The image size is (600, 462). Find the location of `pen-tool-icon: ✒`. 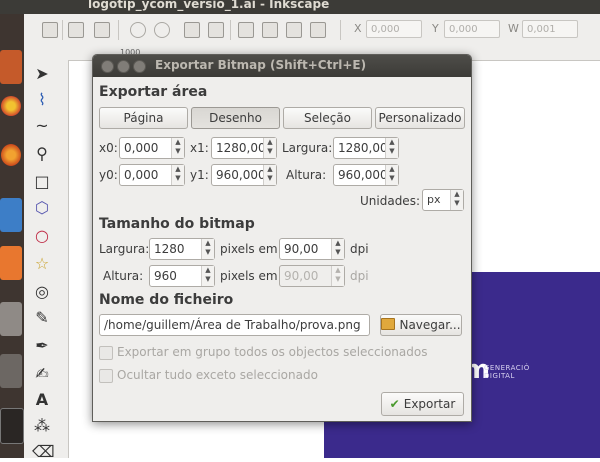

pen-tool-icon: ✒ is located at coordinates (42, 346).